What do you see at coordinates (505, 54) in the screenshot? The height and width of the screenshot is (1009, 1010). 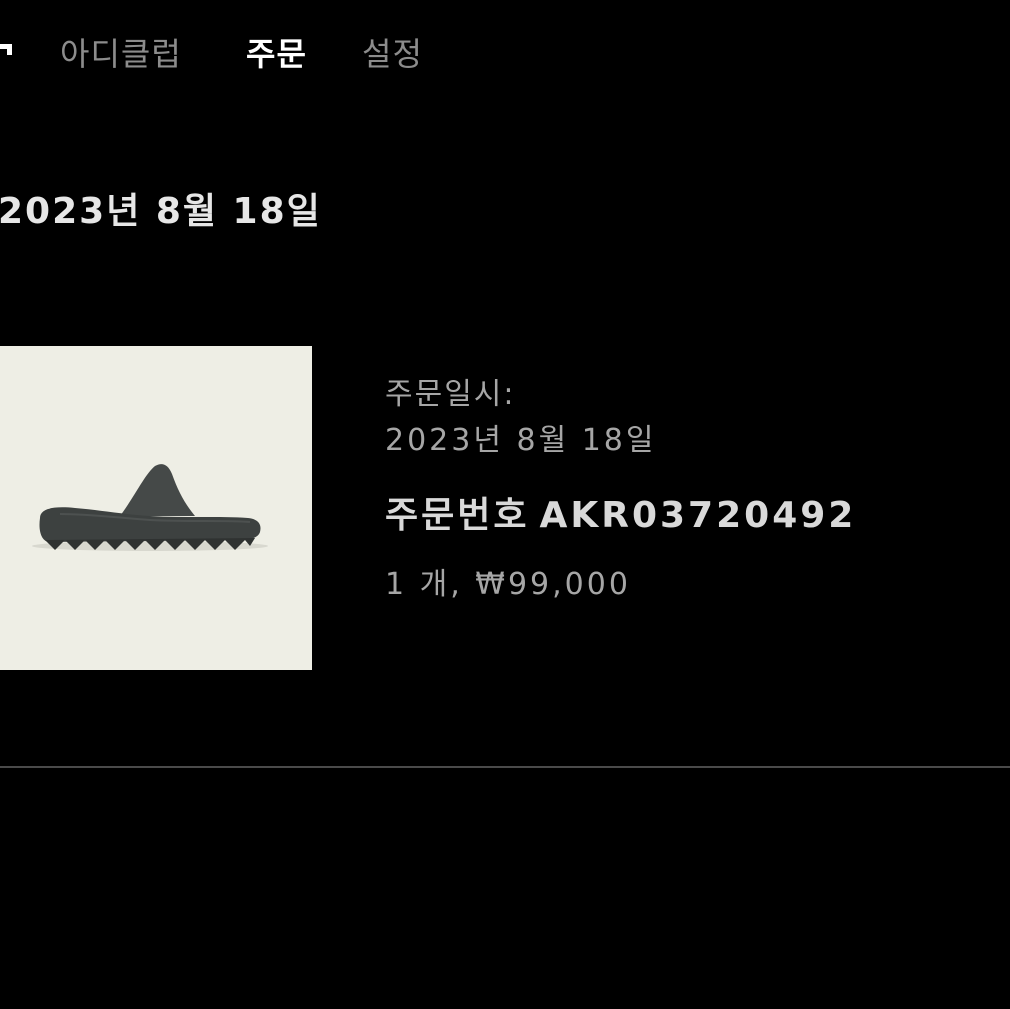 I see `account-tabs: 아디클럽 주문 설정` at bounding box center [505, 54].